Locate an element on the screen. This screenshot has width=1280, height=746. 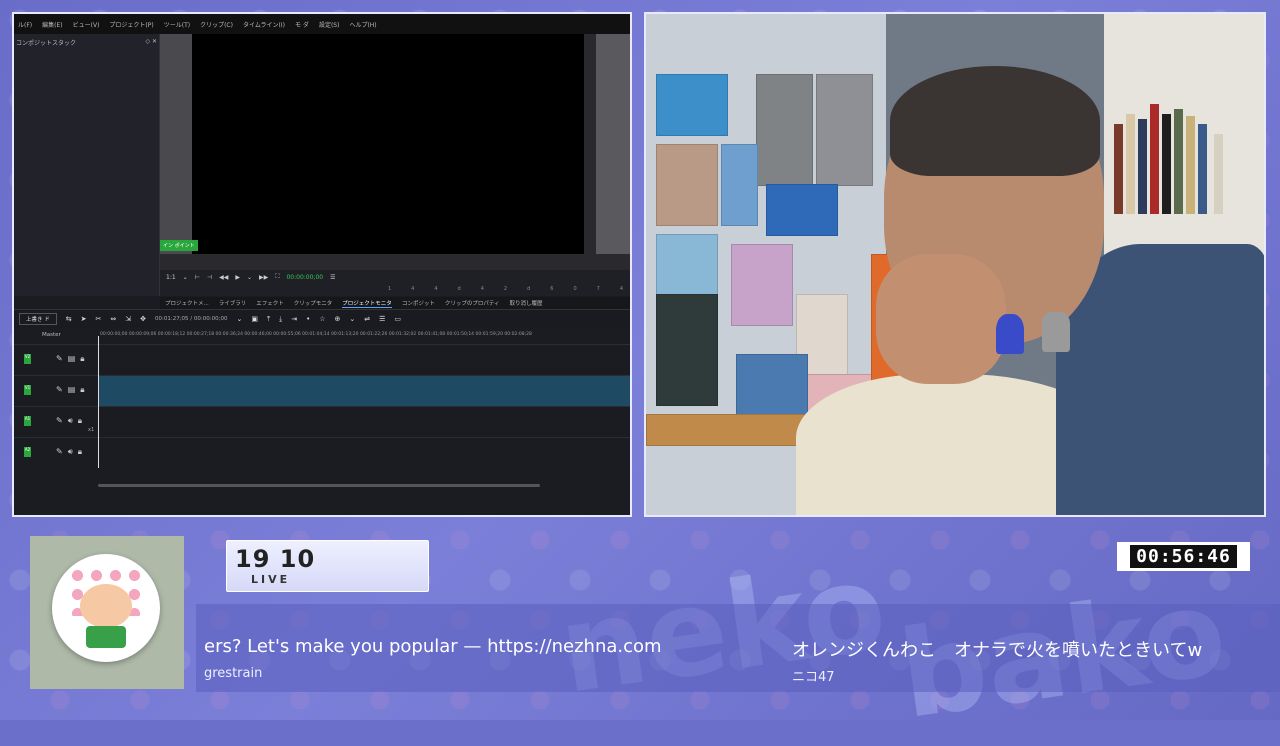
rewind-icon: ◀◀ is located at coordinates (223, 277).